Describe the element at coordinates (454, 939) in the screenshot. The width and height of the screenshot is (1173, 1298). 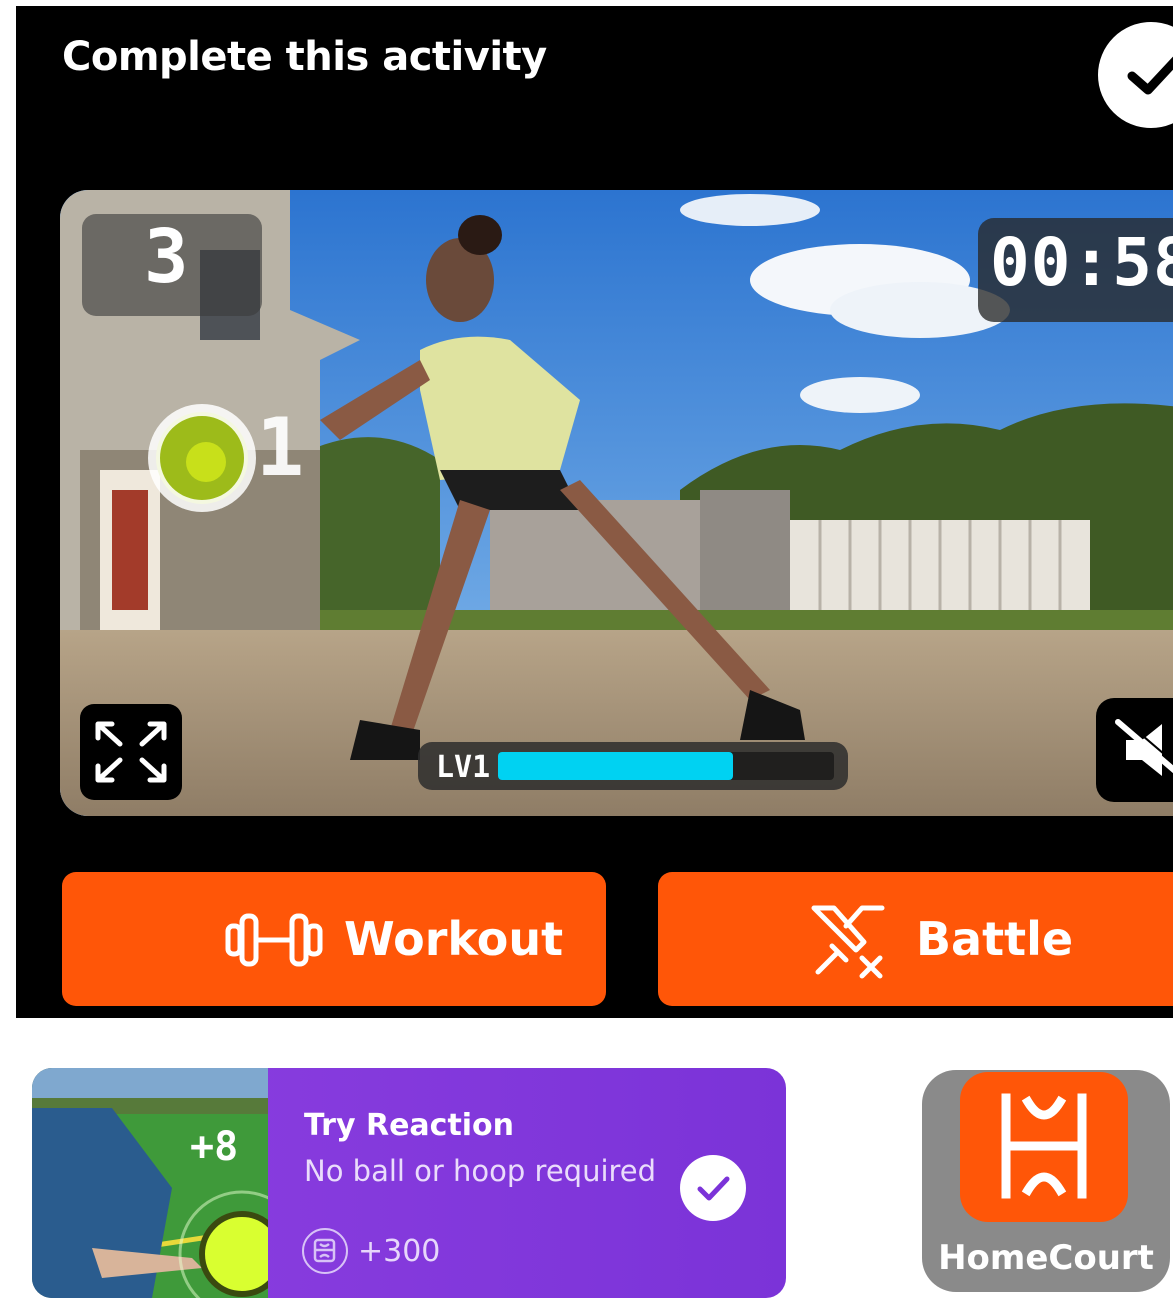
I see `workout-label: Workout` at that location.